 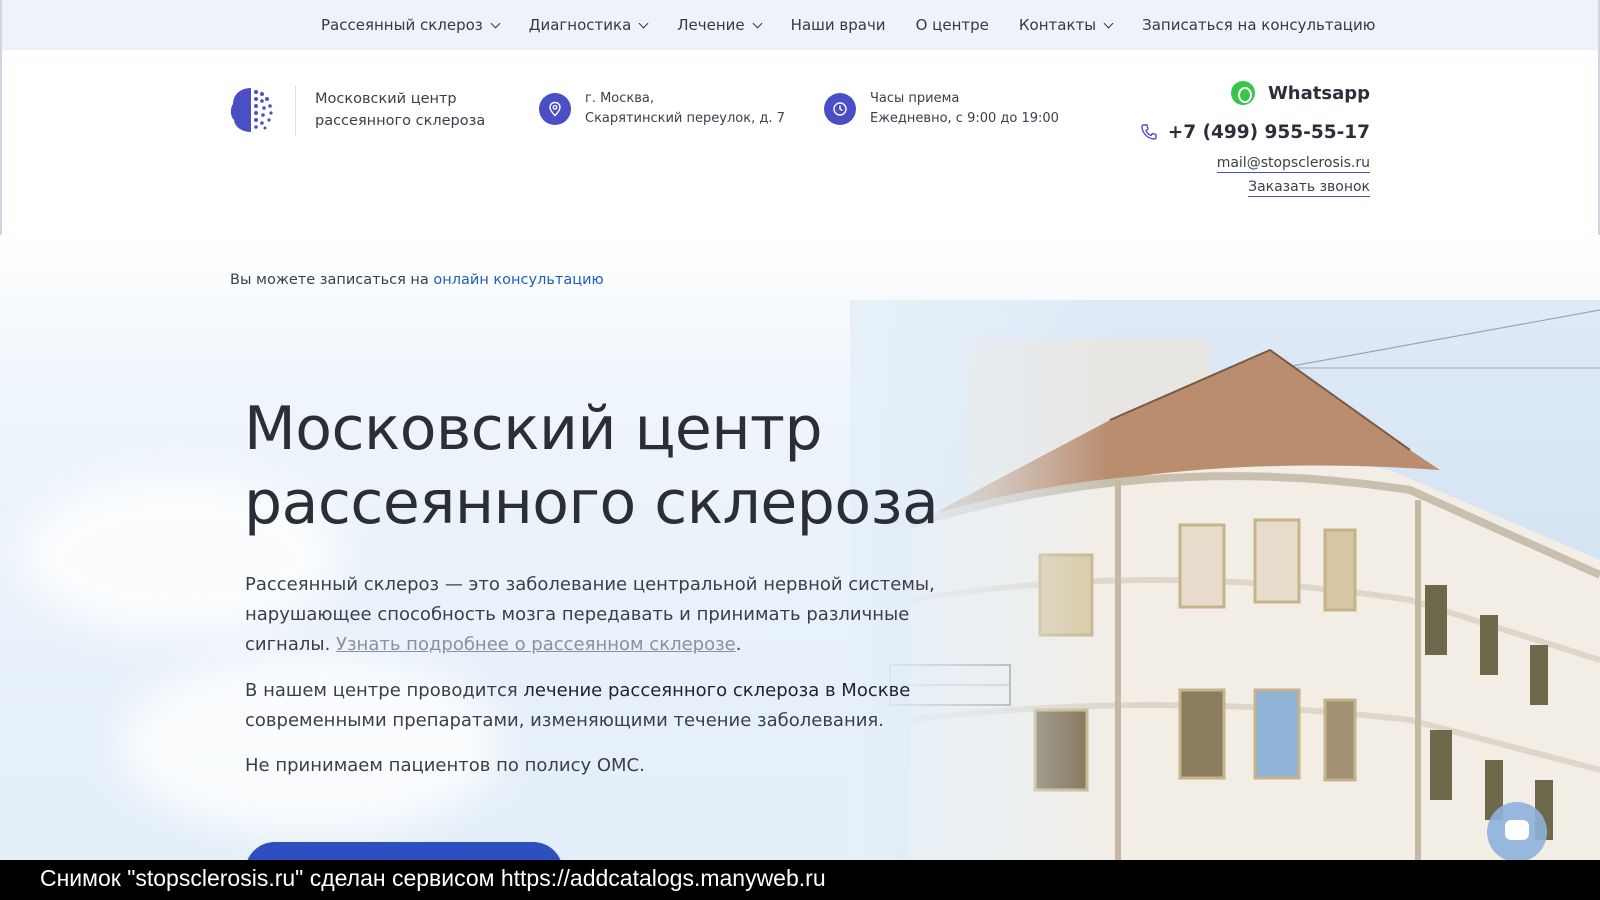 What do you see at coordinates (402, 25) in the screenshot?
I see `nav-item-label: Рассеянный склероз` at bounding box center [402, 25].